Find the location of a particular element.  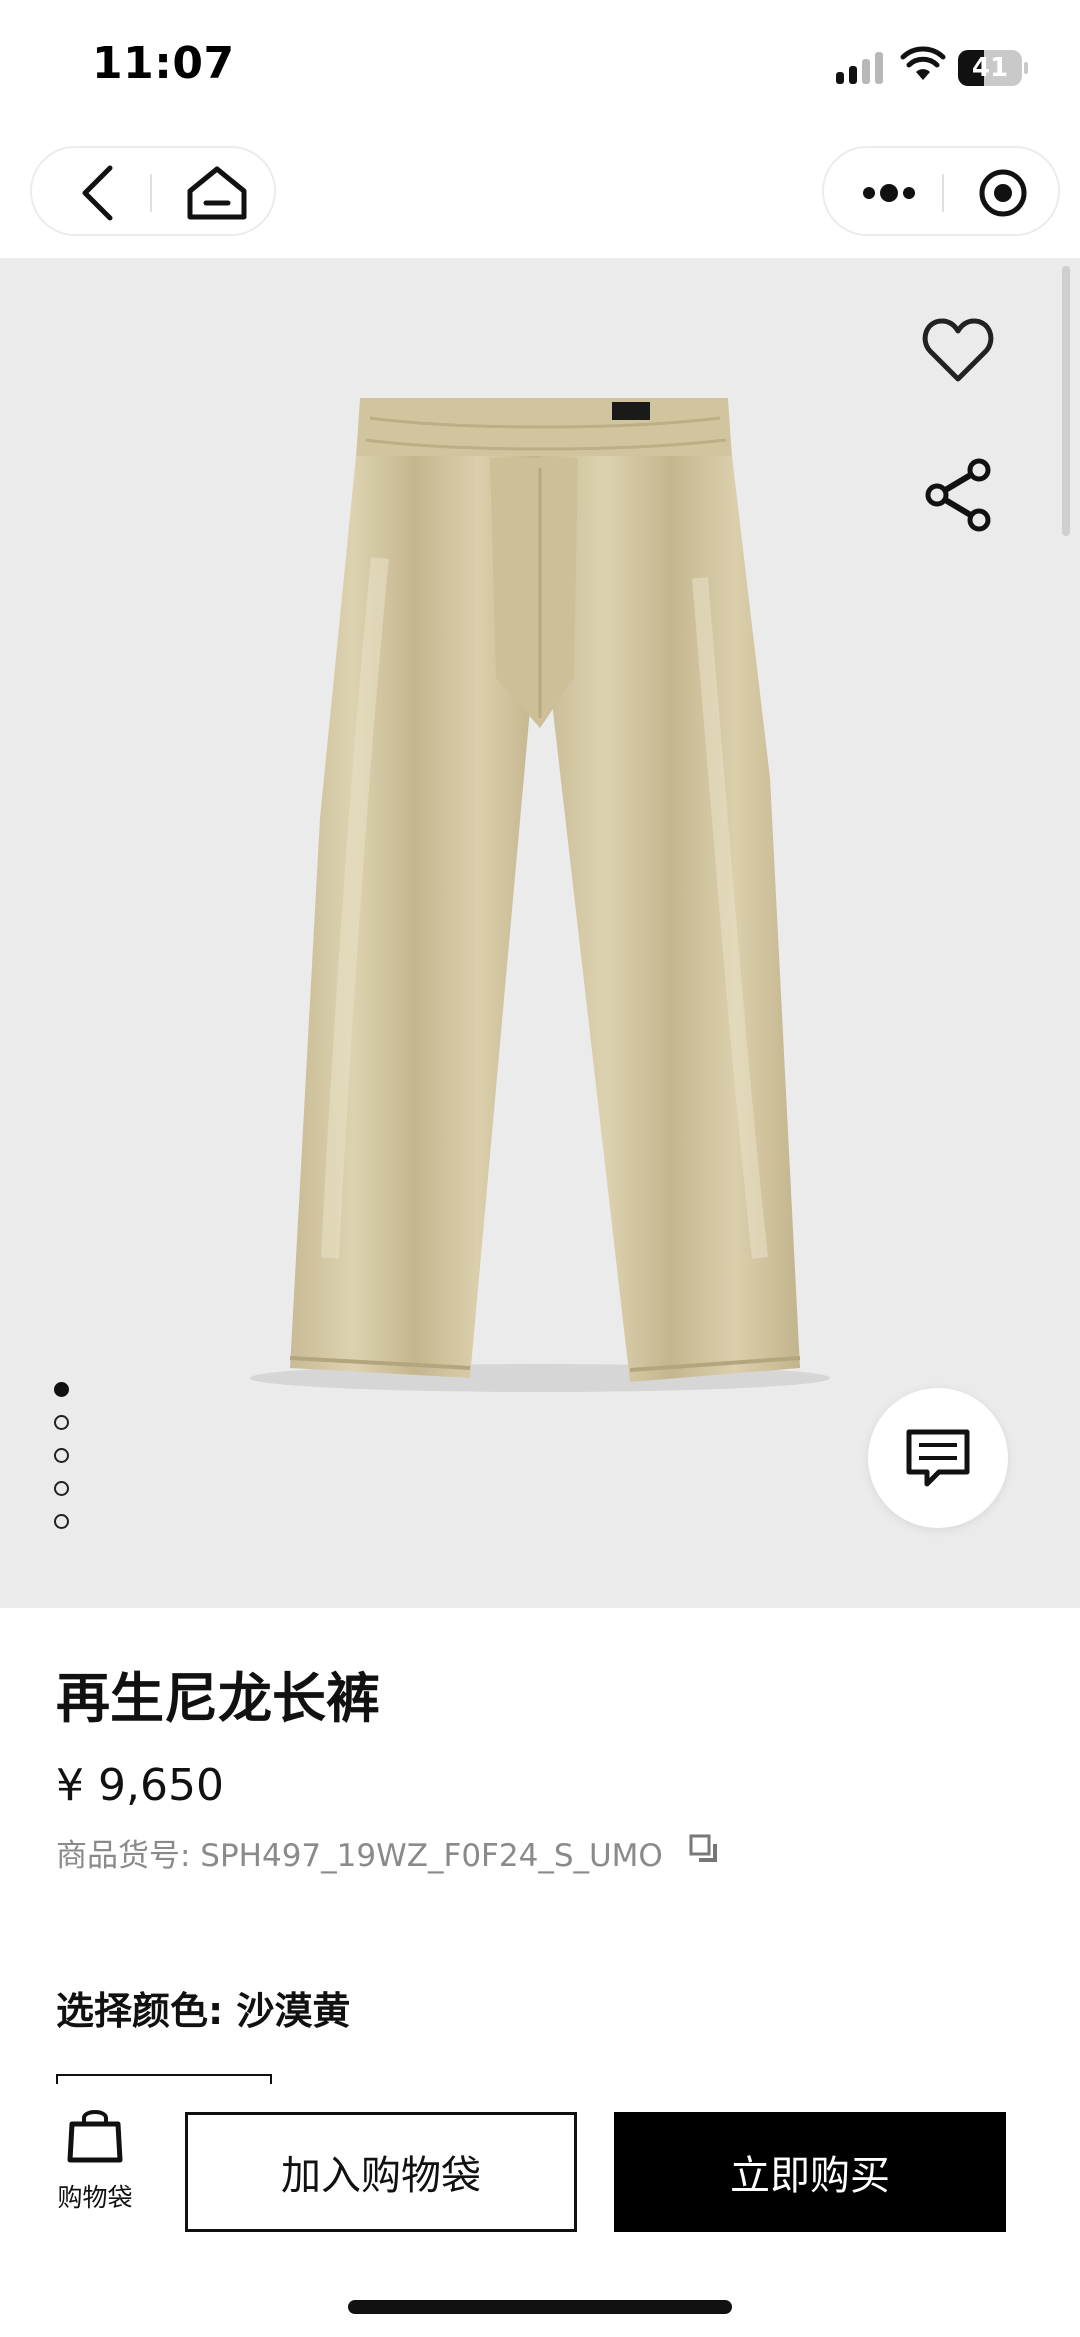

more-icon is located at coordinates (889, 193).